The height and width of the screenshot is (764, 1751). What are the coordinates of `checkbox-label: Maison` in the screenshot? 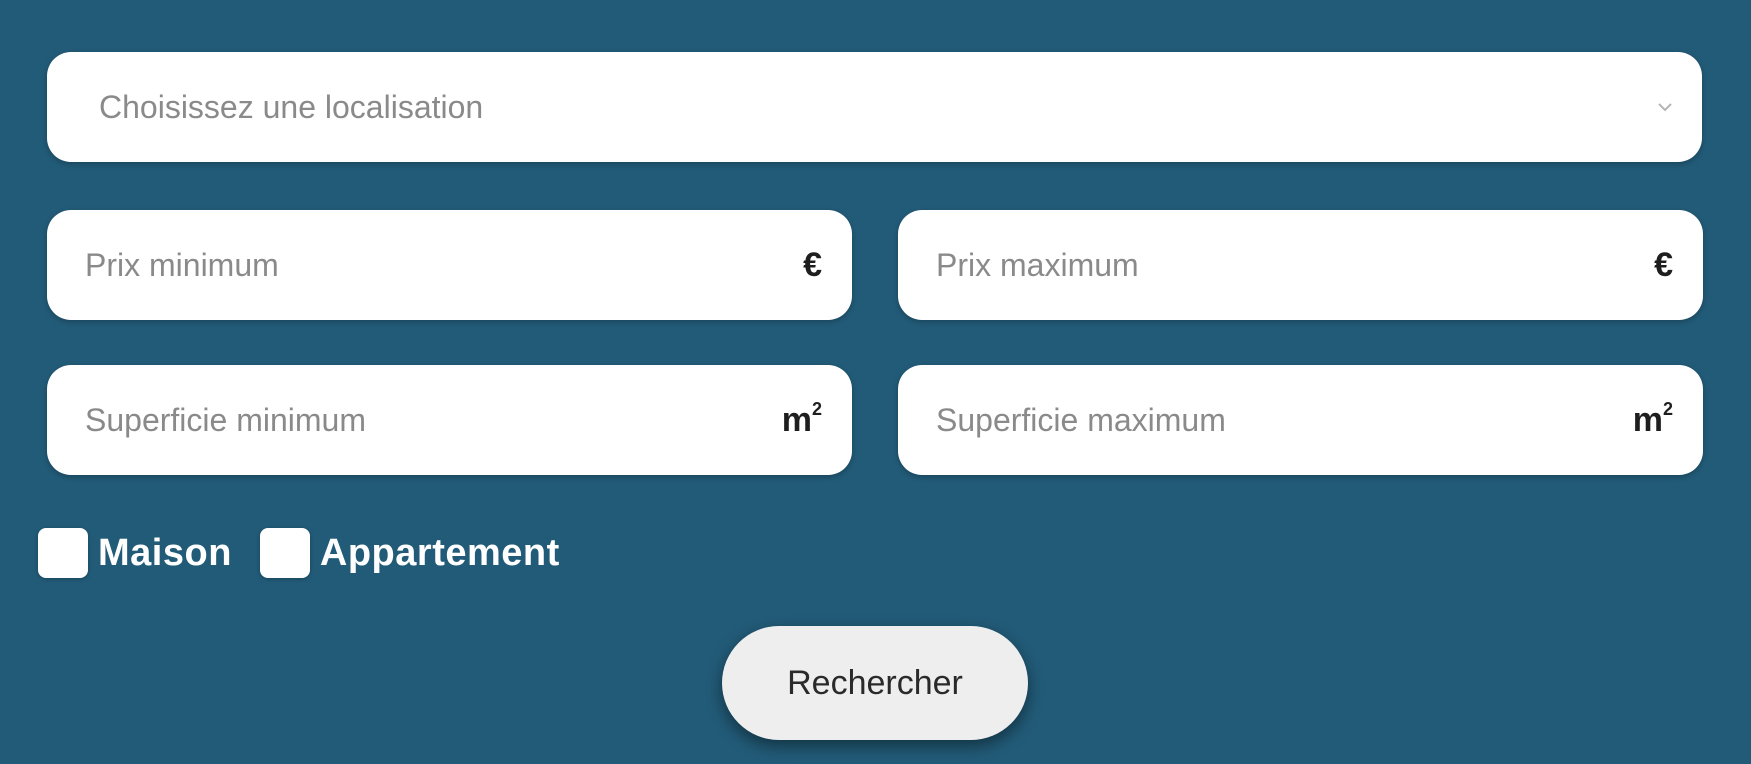 It's located at (165, 552).